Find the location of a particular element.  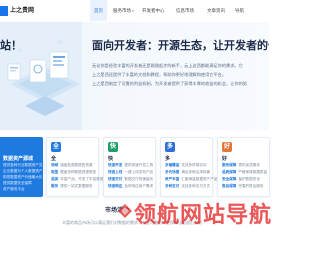

site-logo: 上之贵网 is located at coordinates (17, 11).